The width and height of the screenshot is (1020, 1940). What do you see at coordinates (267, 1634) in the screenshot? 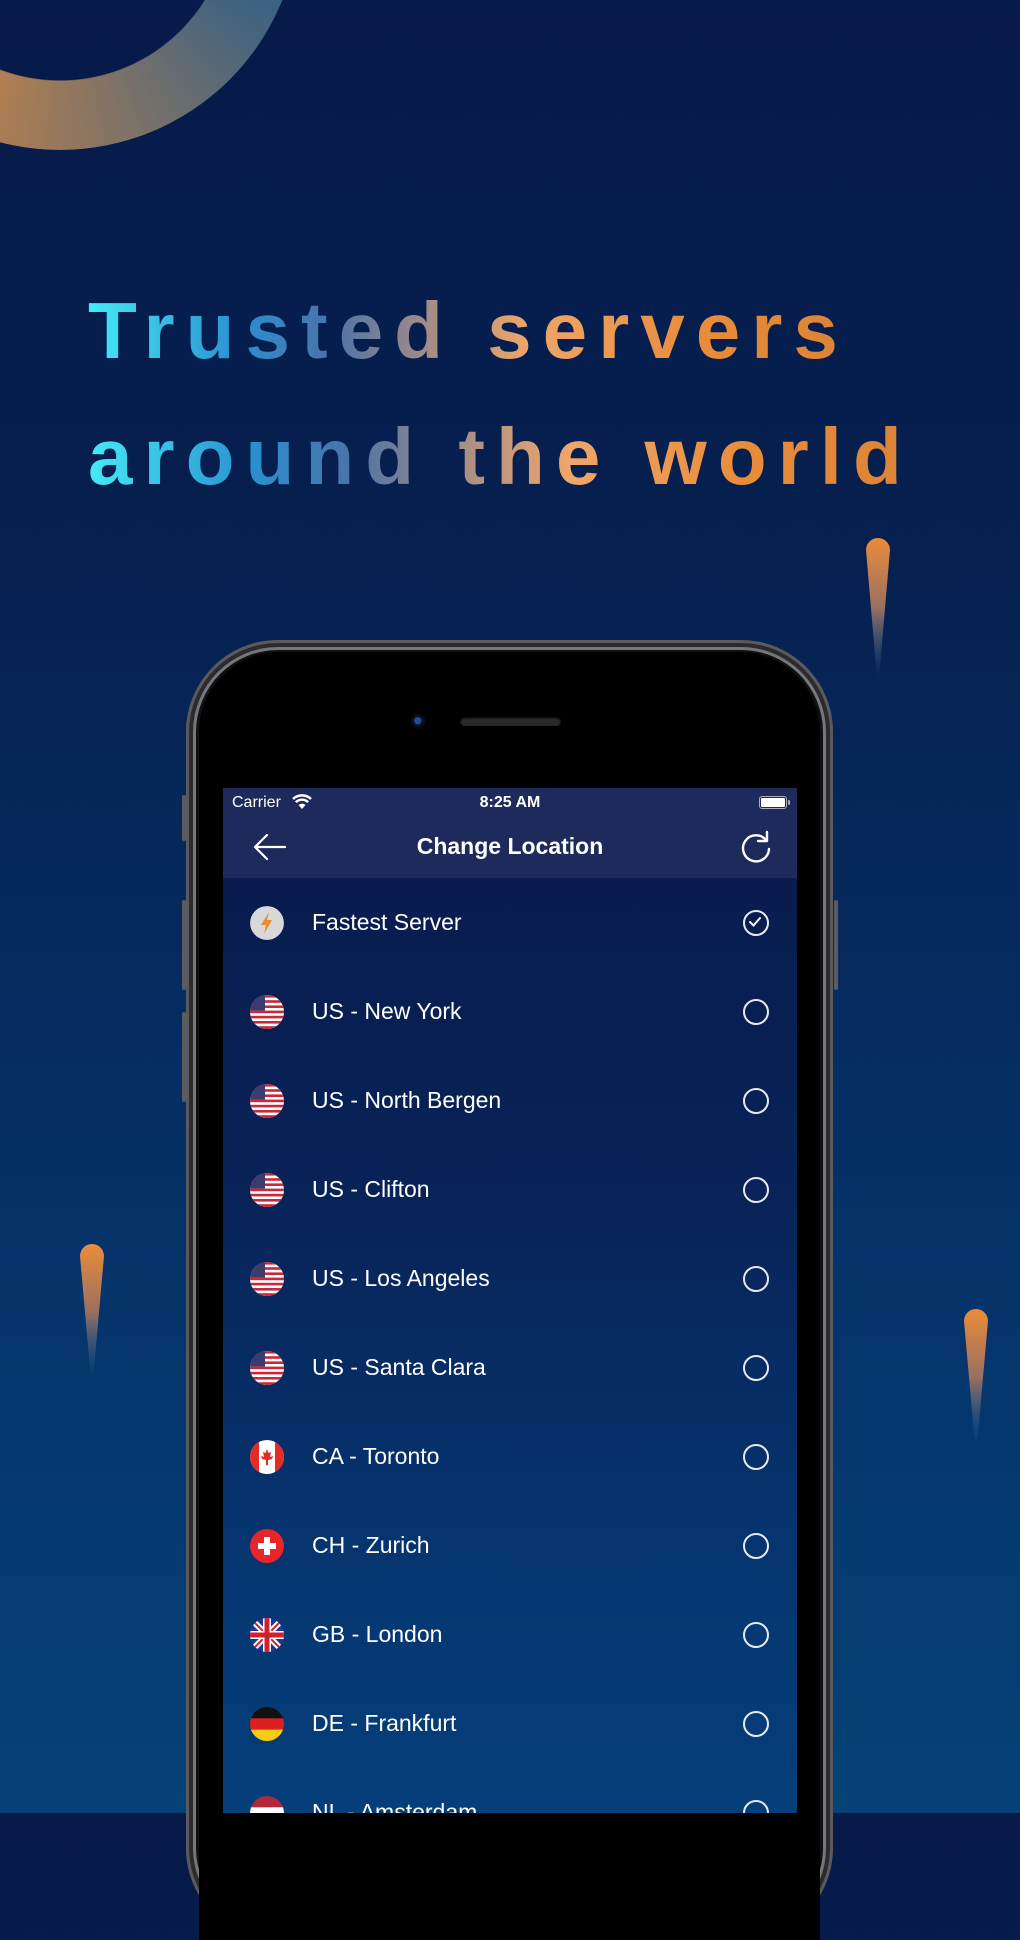
I see `flag-gb-icon` at bounding box center [267, 1634].